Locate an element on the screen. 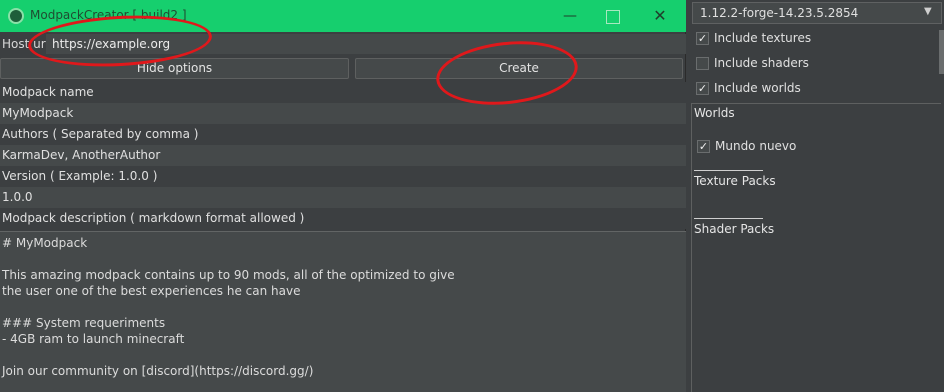 This screenshot has width=944, height=392. close-button: ✕ is located at coordinates (660, 16).